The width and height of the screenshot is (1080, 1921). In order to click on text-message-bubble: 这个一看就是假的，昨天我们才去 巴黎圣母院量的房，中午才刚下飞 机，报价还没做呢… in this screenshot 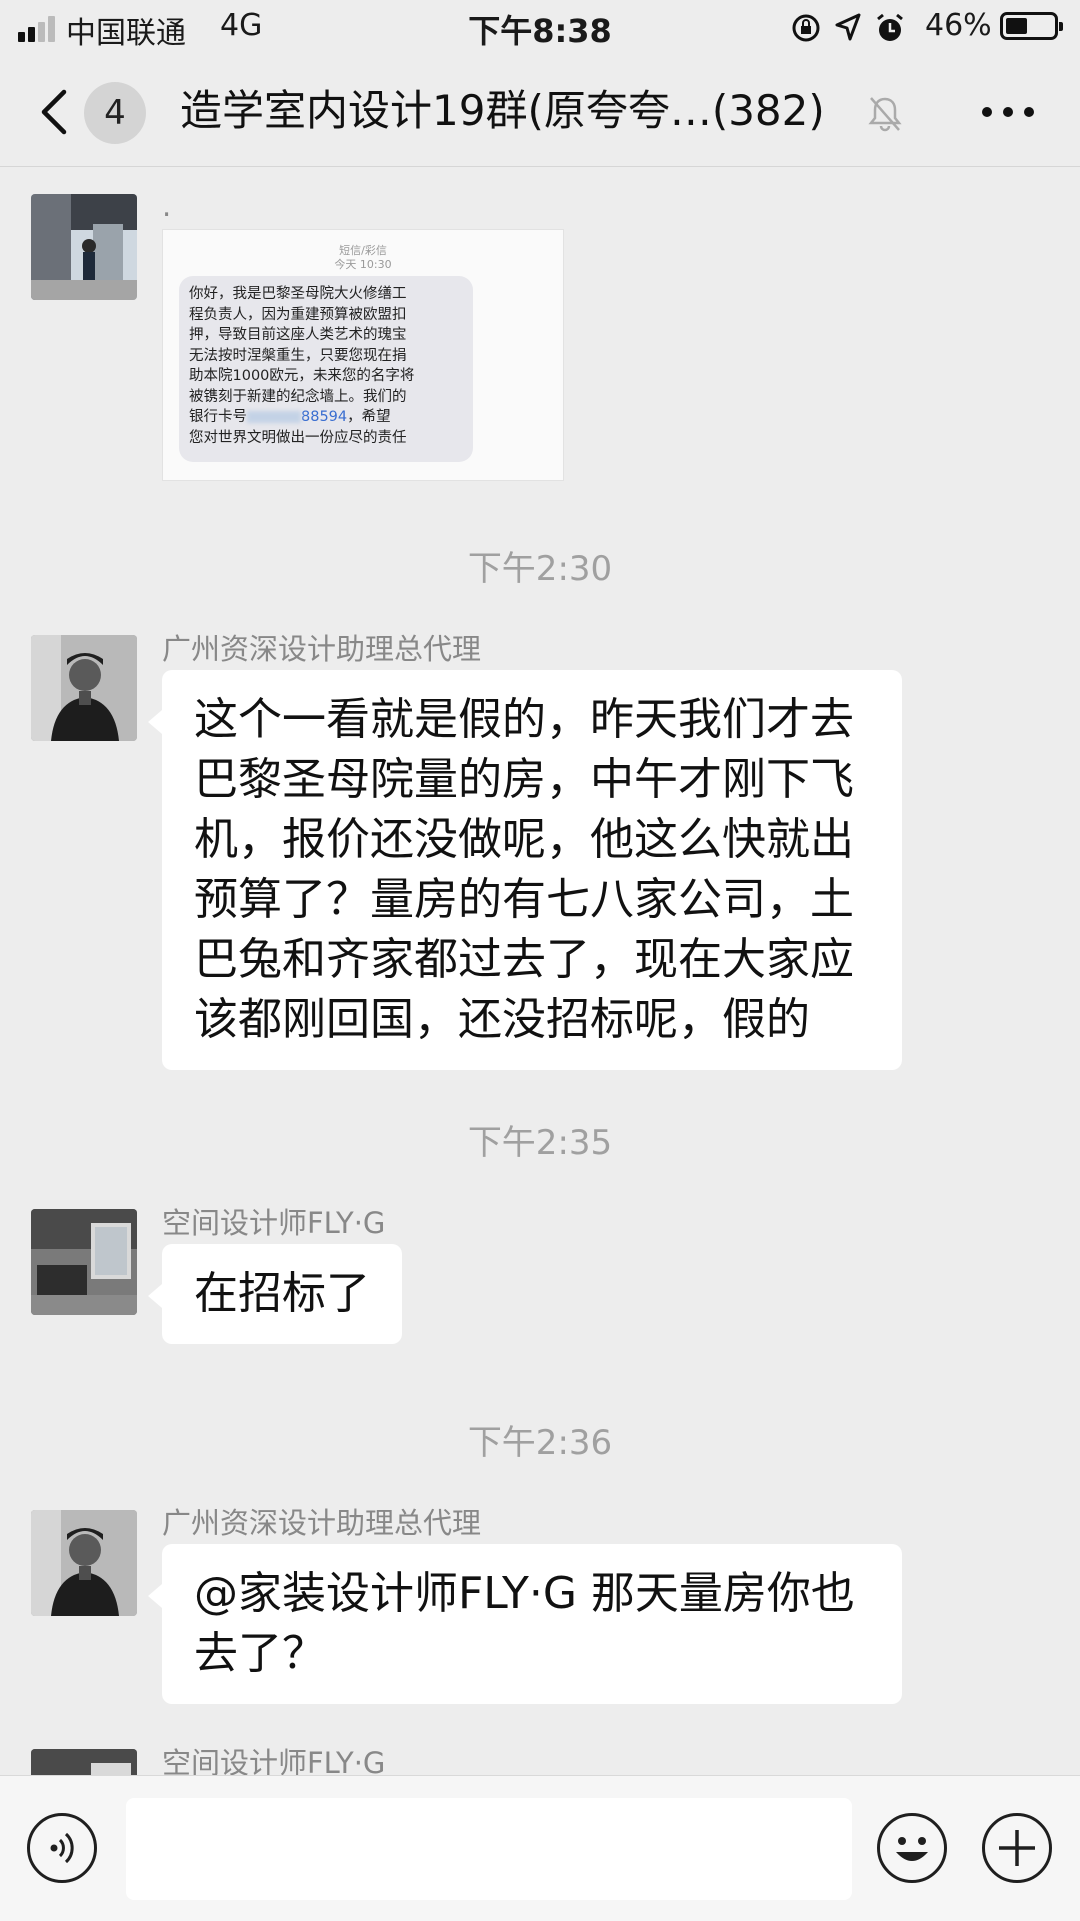, I will do `click(525, 870)`.